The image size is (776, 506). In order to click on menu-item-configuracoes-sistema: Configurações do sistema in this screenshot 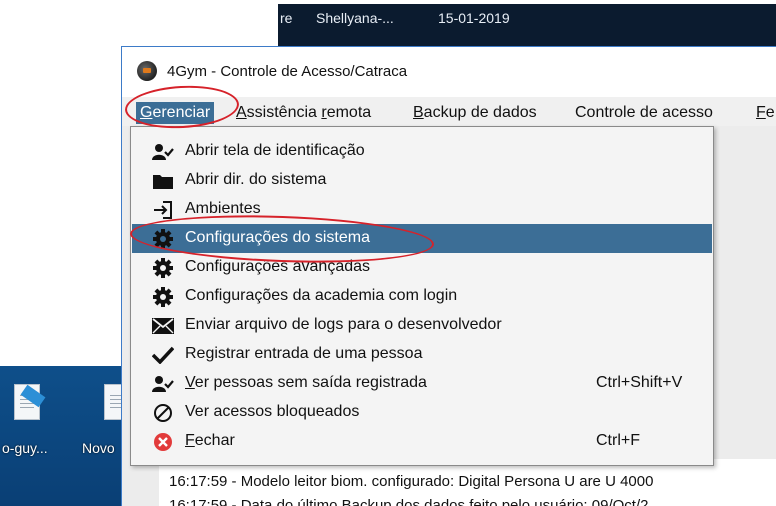, I will do `click(422, 238)`.